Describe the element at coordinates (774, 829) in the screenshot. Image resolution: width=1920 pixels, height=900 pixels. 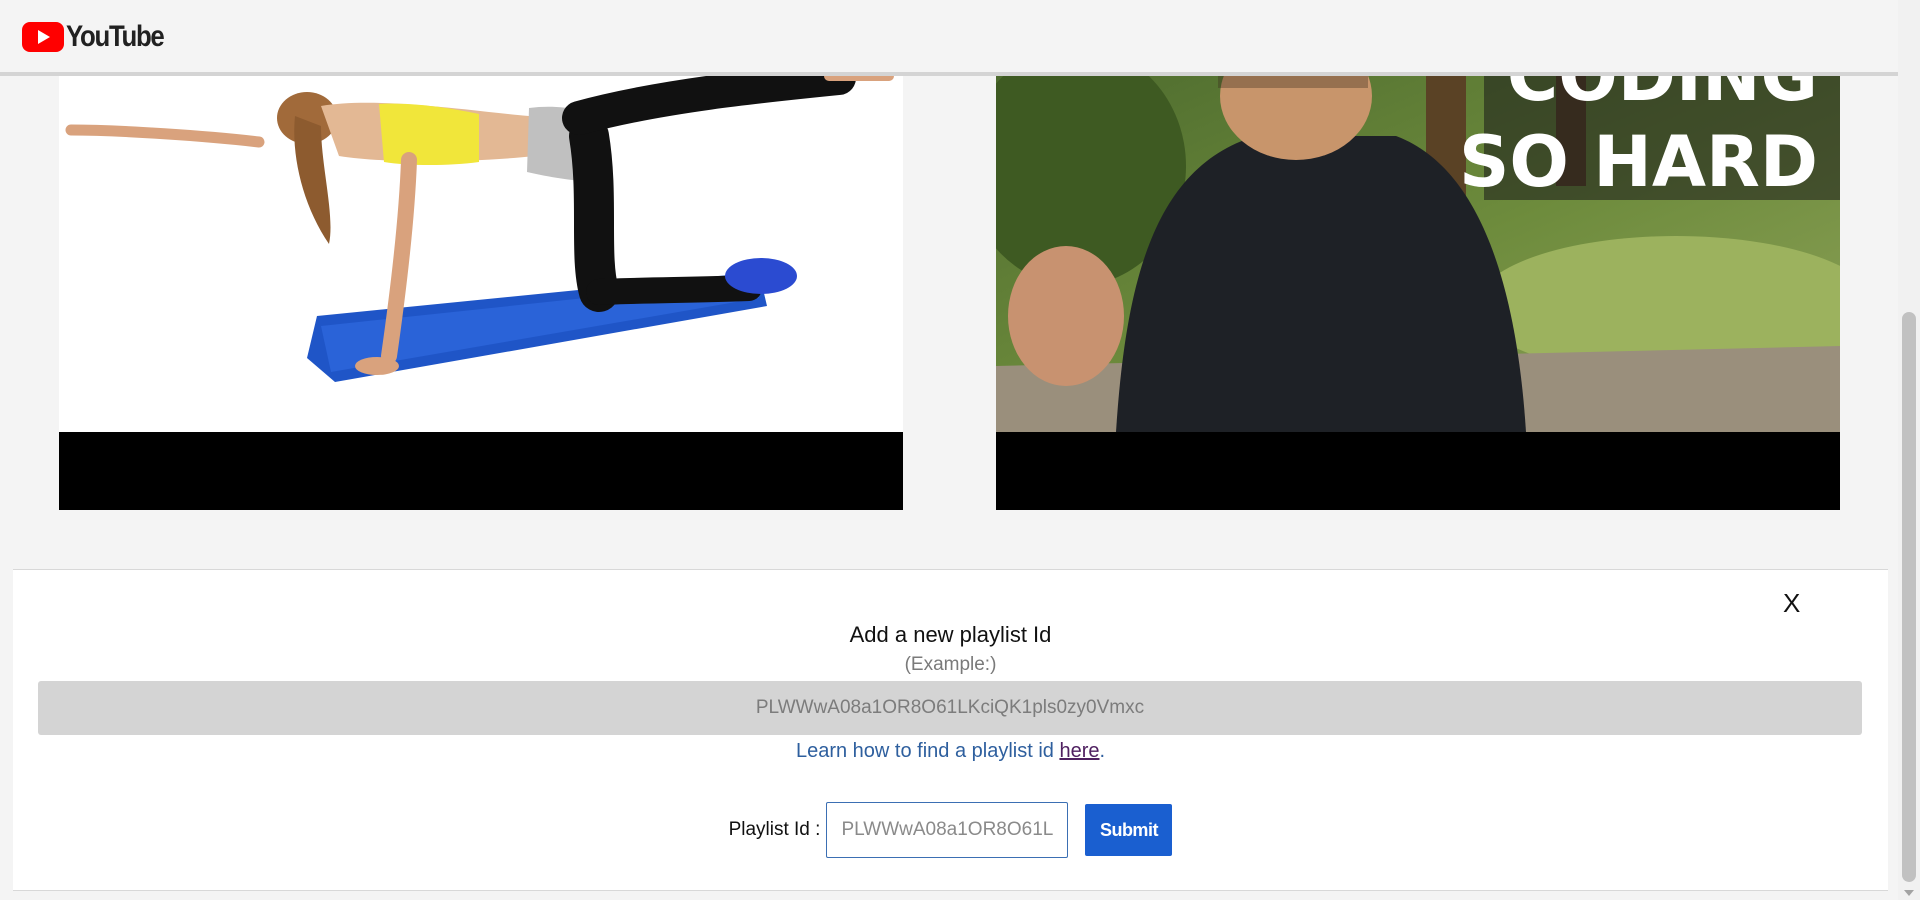
I see `playlist-id-label: Playlist Id :` at that location.